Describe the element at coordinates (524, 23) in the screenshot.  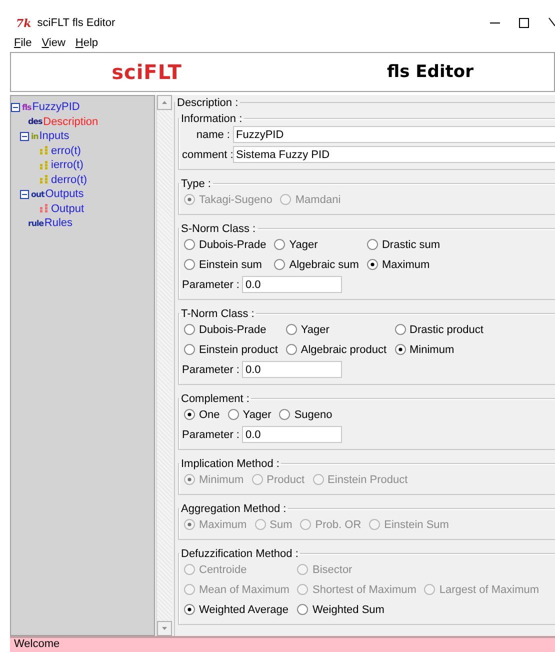
I see `maximize-icon` at that location.